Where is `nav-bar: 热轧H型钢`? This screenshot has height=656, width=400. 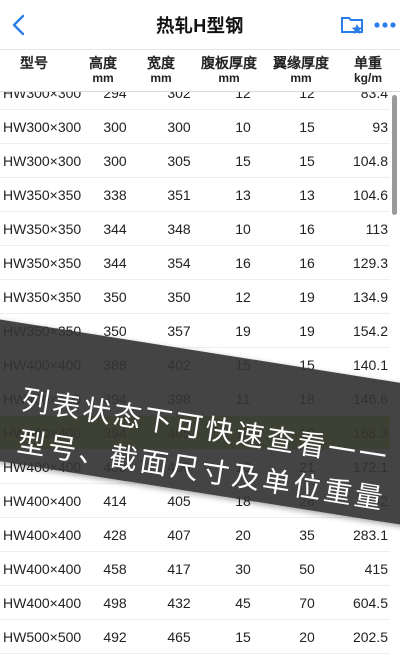 nav-bar: 热轧H型钢 is located at coordinates (200, 25).